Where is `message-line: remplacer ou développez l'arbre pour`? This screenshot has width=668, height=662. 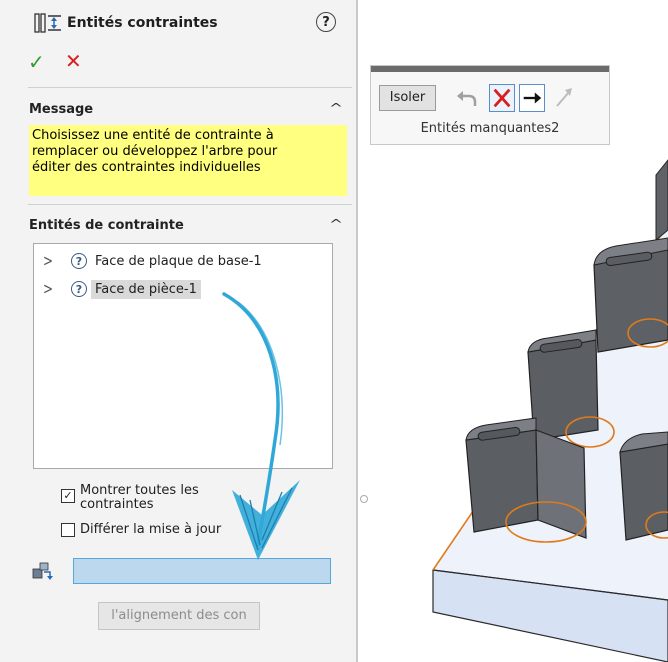 message-line: remplacer ou développez l'arbre pour is located at coordinates (155, 151).